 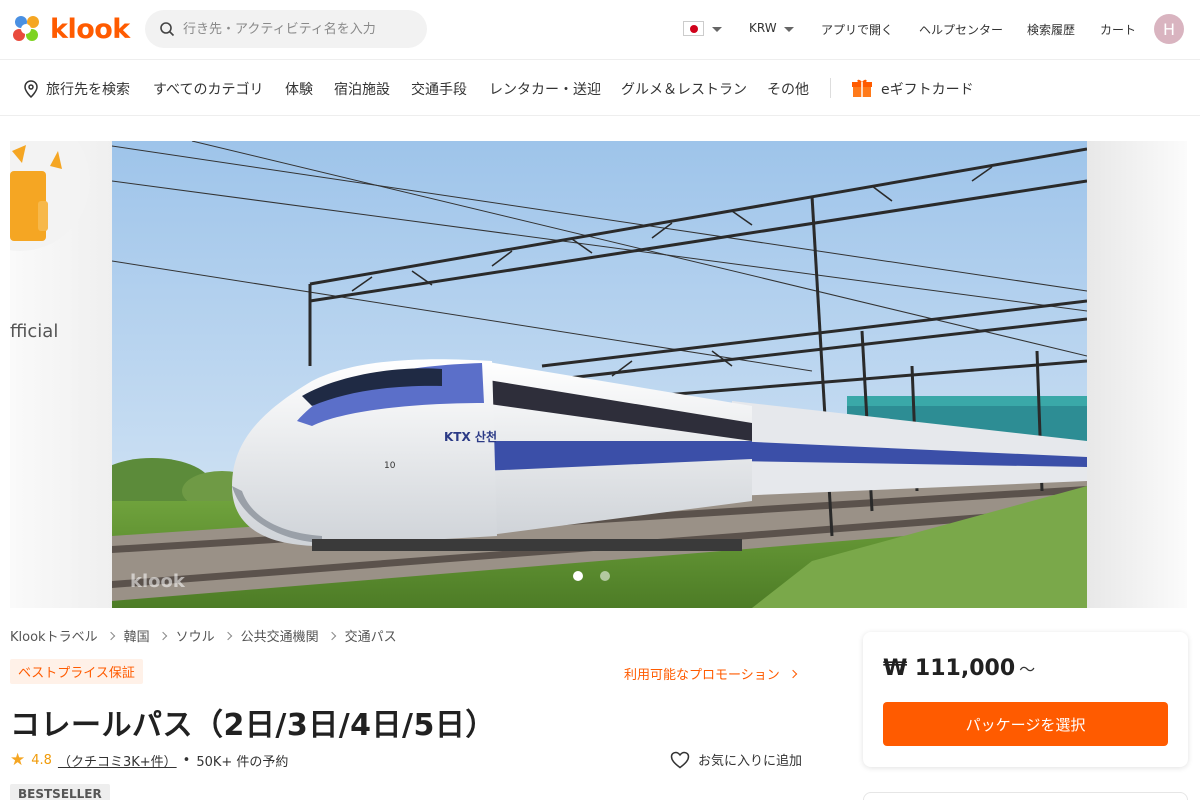 I want to click on brand-name: klook, so click(x=90, y=29).